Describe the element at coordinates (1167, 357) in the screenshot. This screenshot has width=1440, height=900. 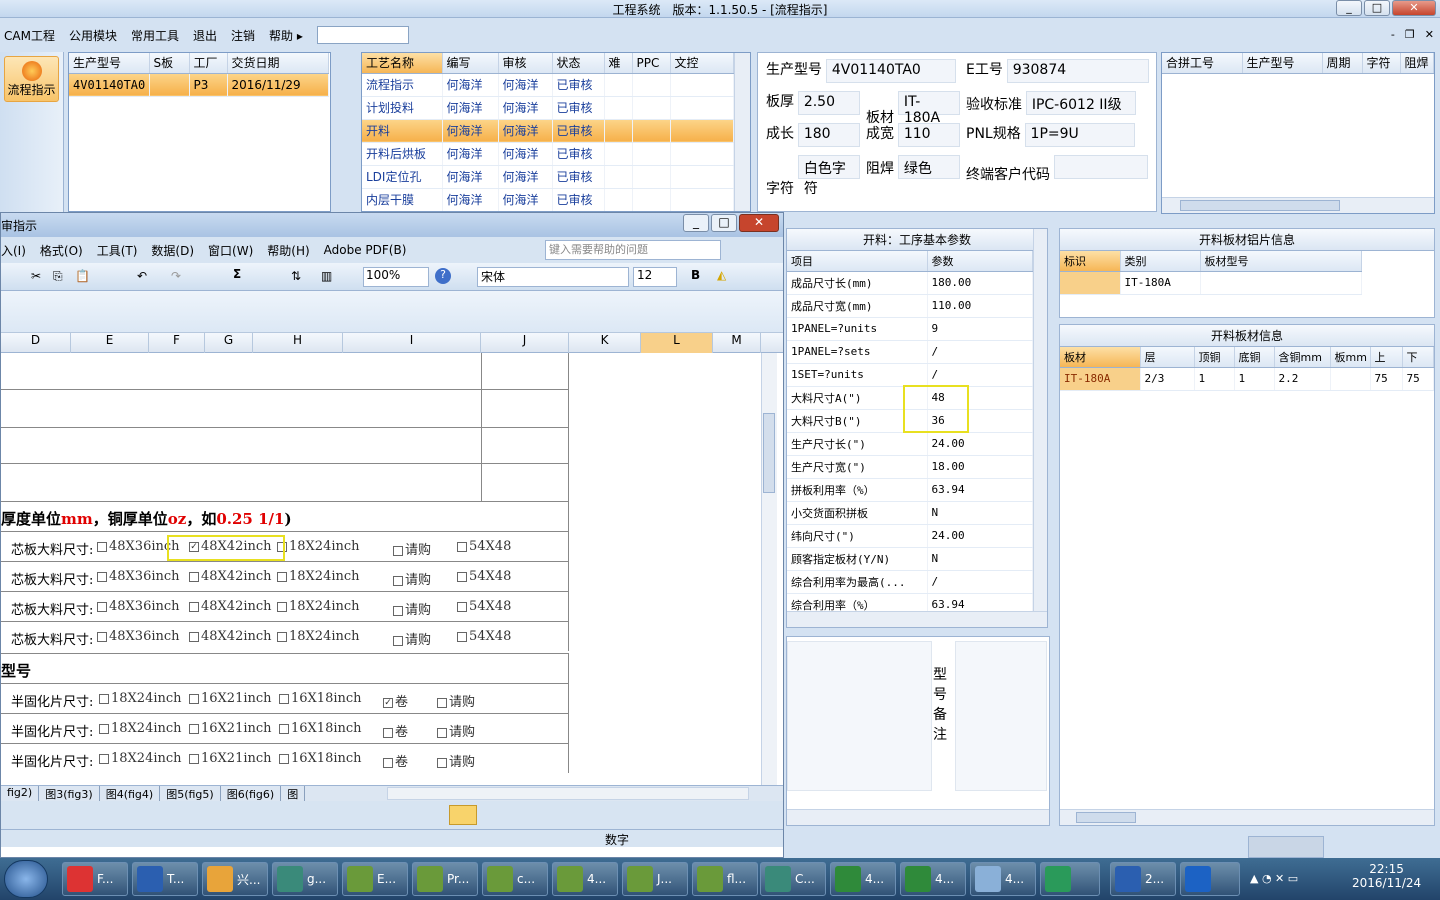
I see `col-board-layer: 层` at that location.